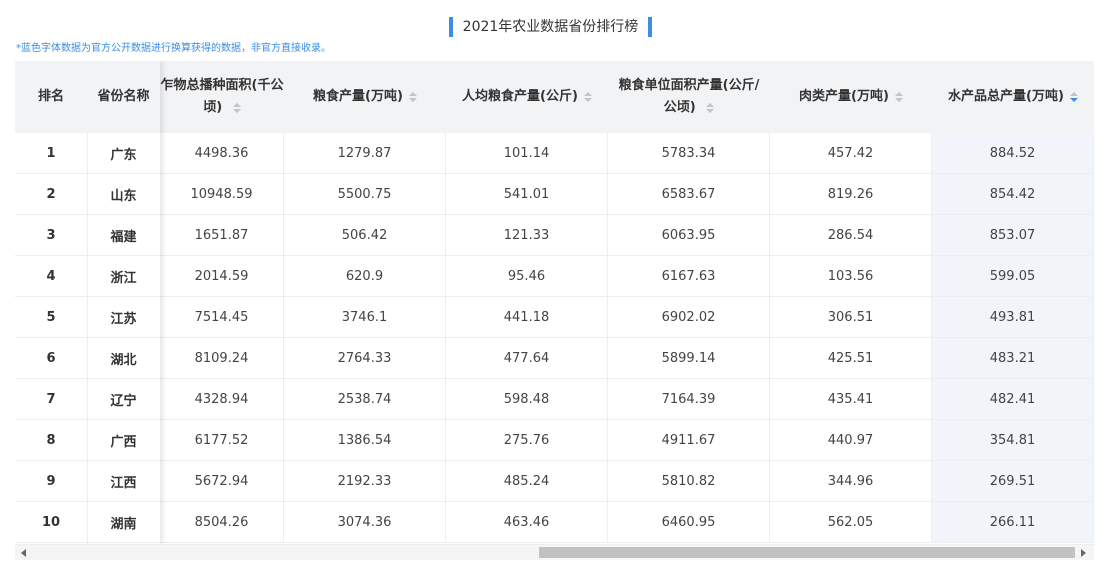 The image size is (1101, 570). What do you see at coordinates (689, 522) in the screenshot?
I see `cell-yield: 6460.95` at bounding box center [689, 522].